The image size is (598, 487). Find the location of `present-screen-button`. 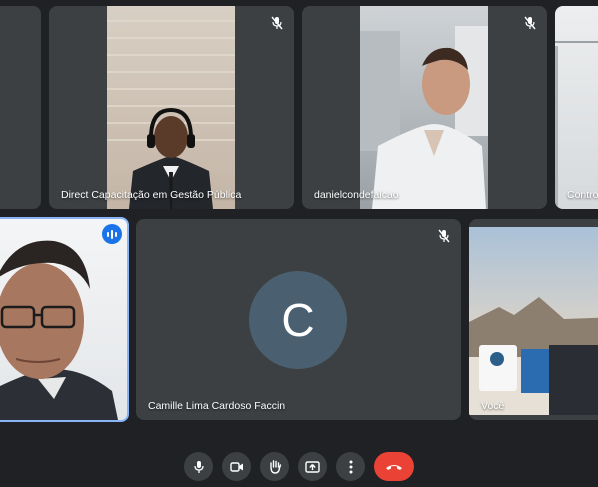

present-screen-button is located at coordinates (312, 466).